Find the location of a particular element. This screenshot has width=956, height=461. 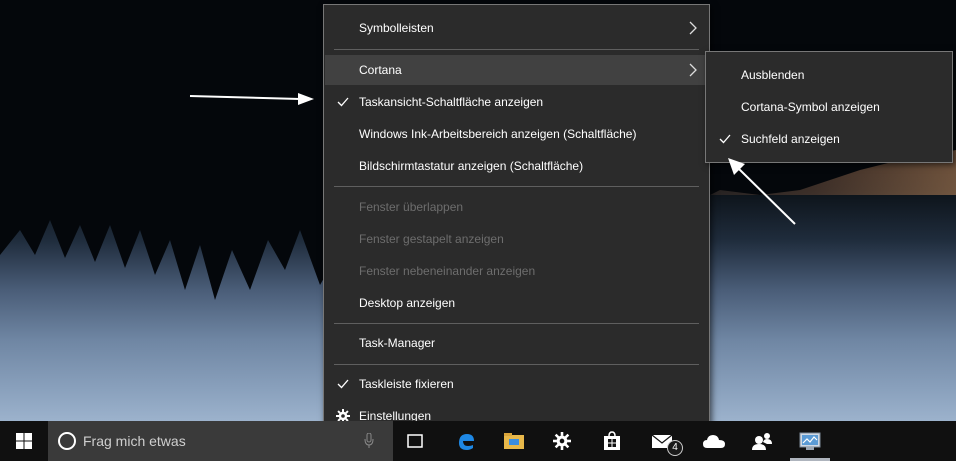

menu-item-fenster-gestapelt: Fenster gestapelt anzeigen is located at coordinates (516, 239).